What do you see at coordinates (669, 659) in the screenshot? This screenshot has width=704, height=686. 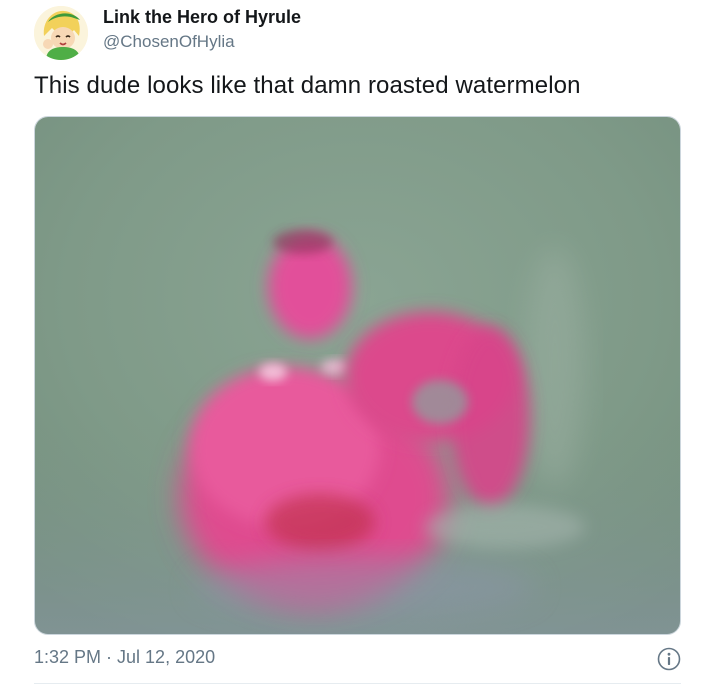 I see `info-icon` at bounding box center [669, 659].